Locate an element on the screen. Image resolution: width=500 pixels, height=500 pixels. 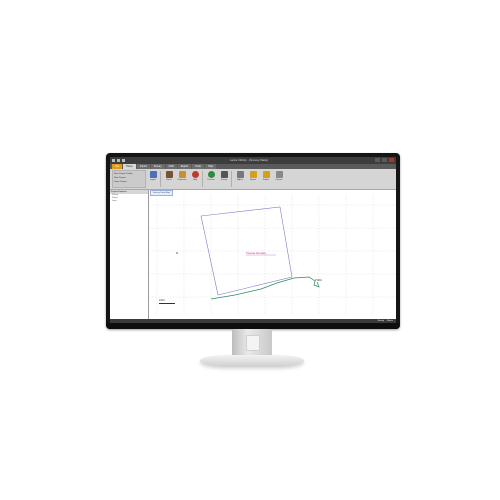
point-label: P1001 is located at coordinates (319, 280).